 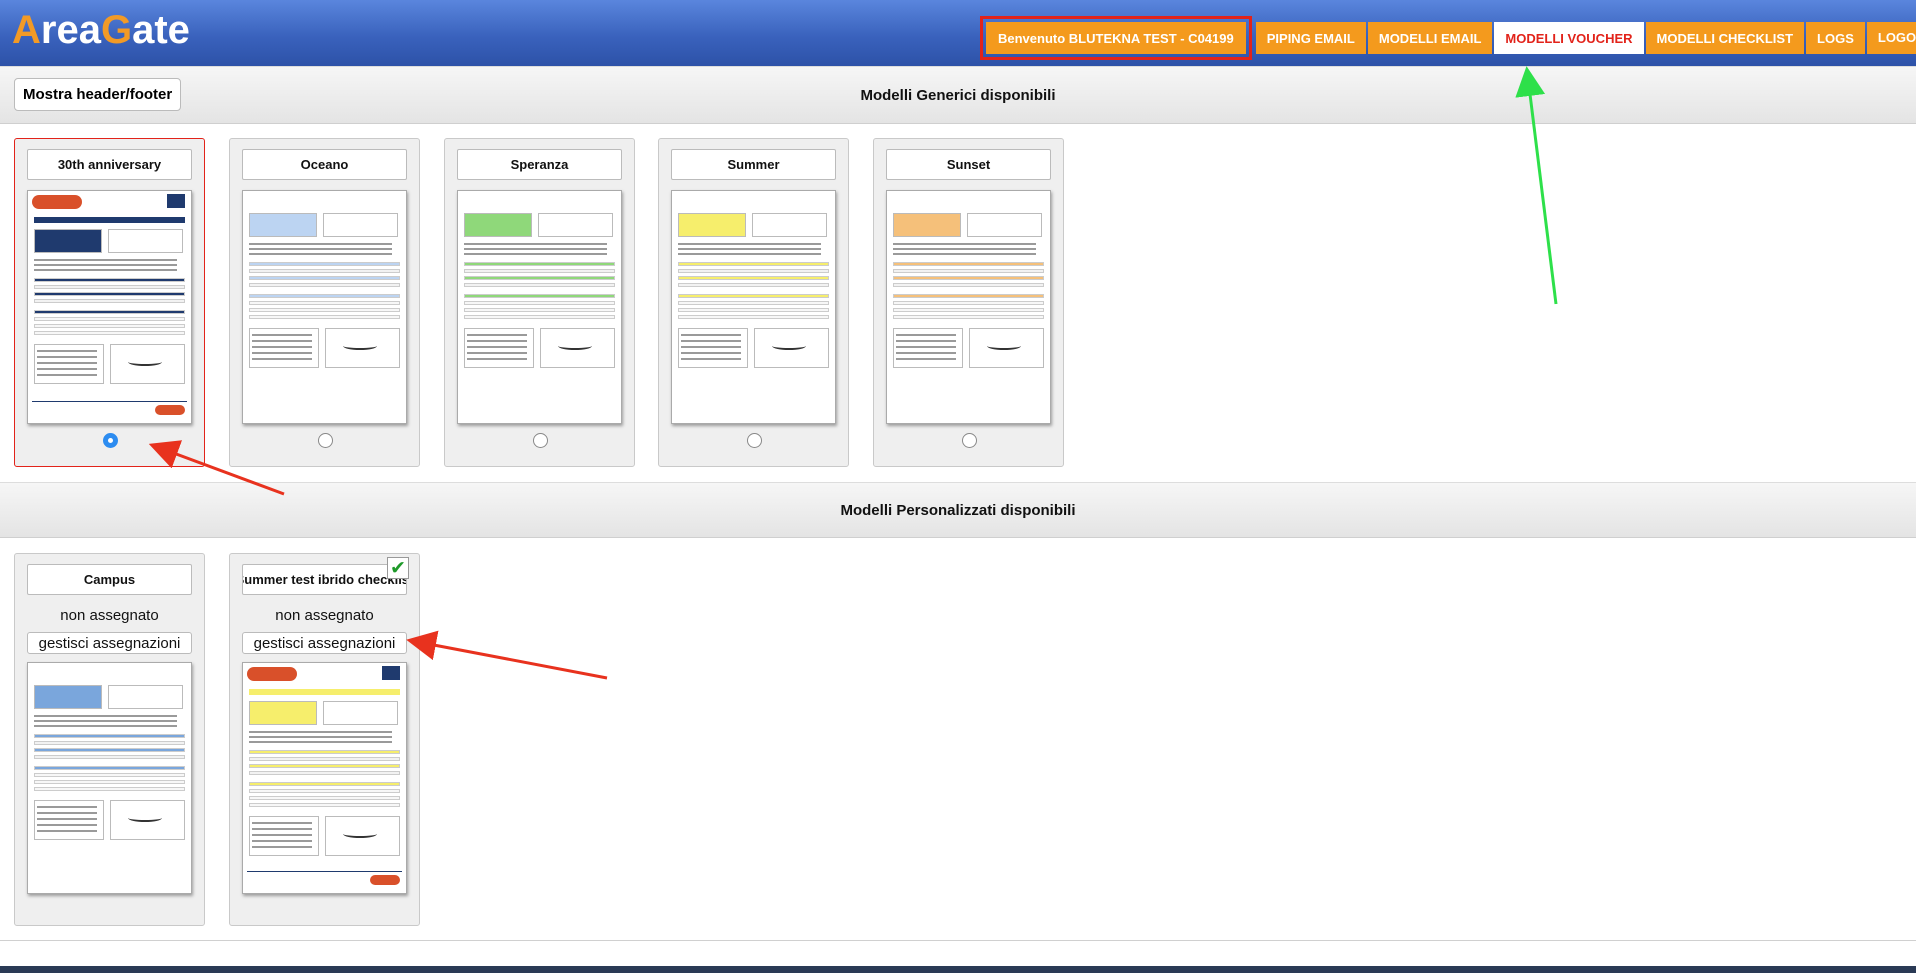 What do you see at coordinates (507, 655) in the screenshot?
I see `red-arrow-assign` at bounding box center [507, 655].